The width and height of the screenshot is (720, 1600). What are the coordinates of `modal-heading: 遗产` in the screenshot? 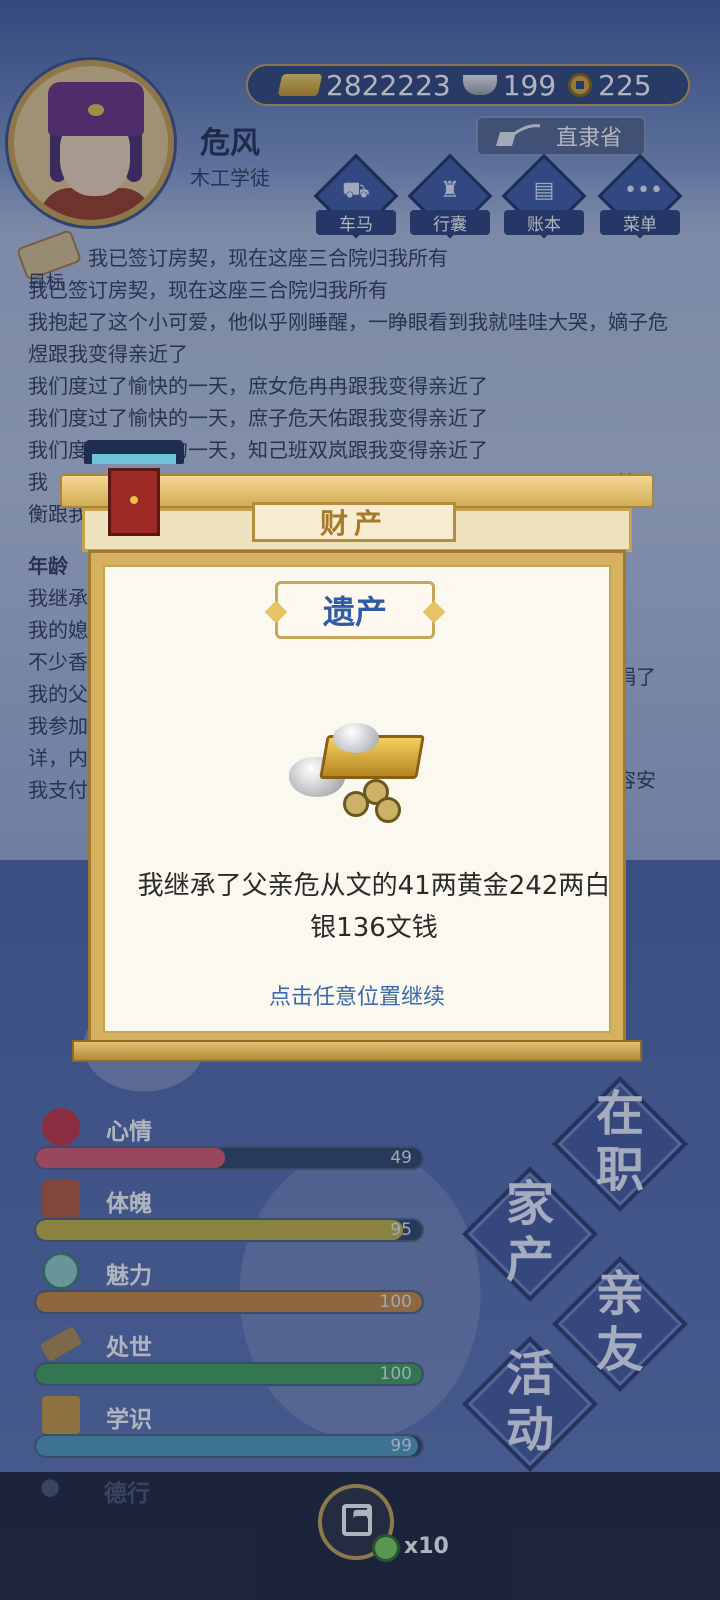 It's located at (355, 610).